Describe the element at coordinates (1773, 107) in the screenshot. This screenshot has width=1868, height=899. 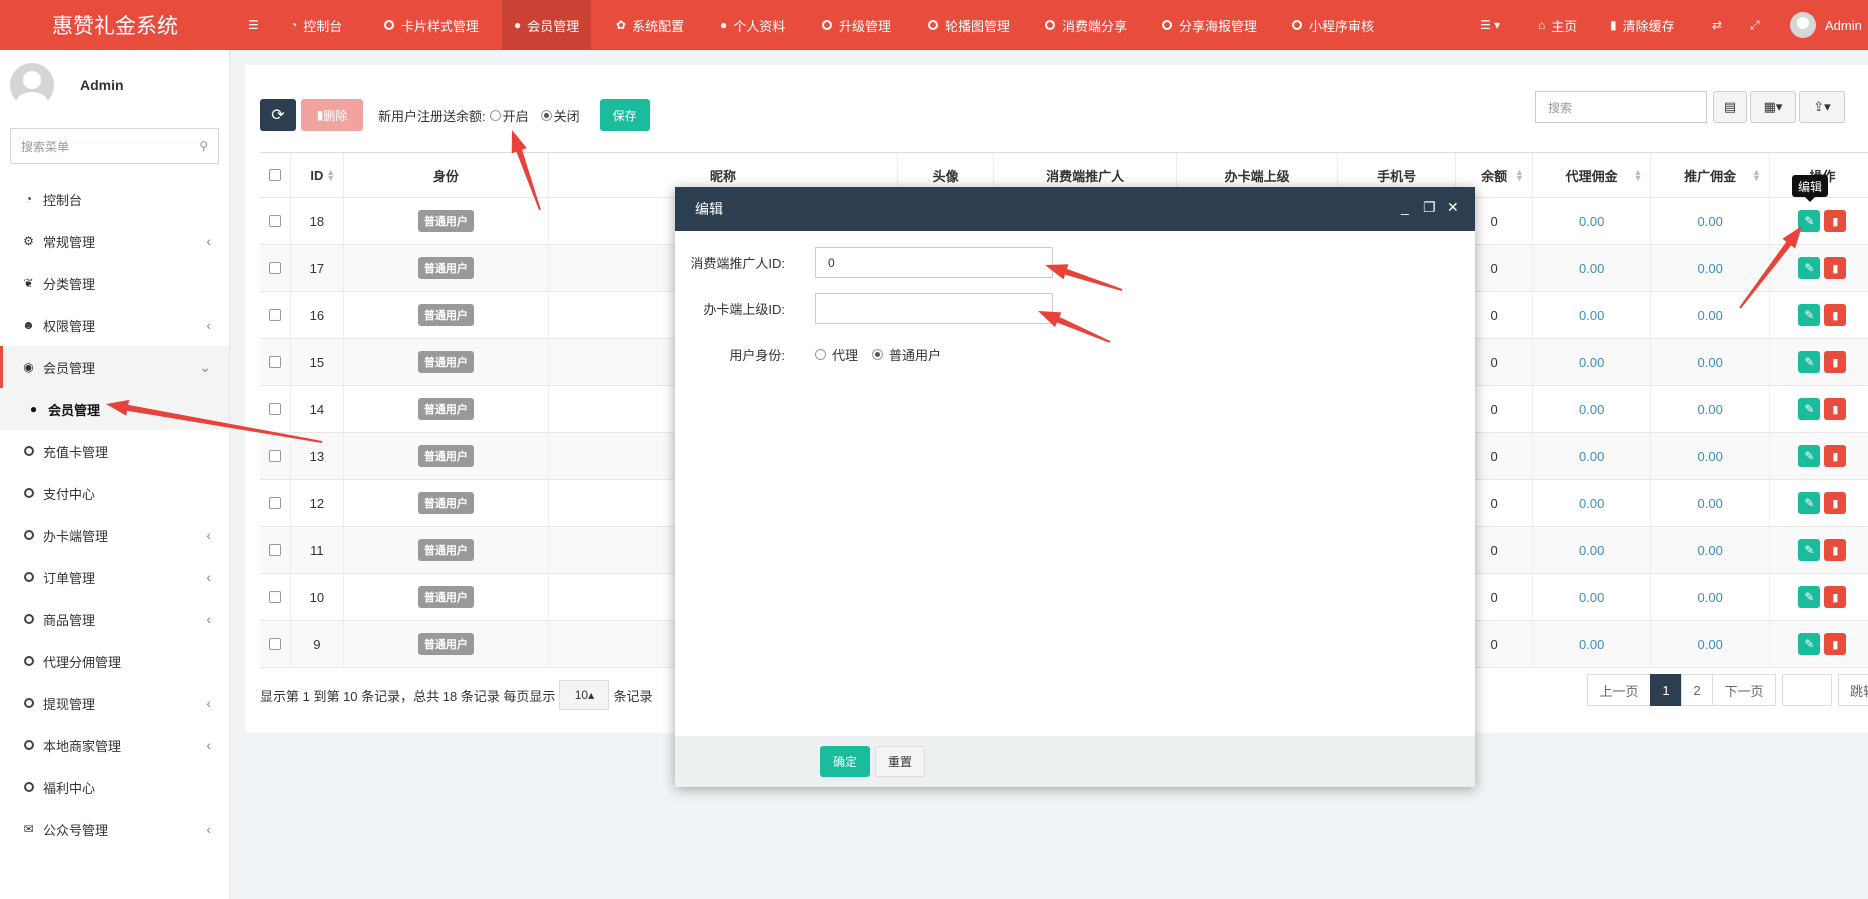
I see `columns-button: ▦▾` at that location.